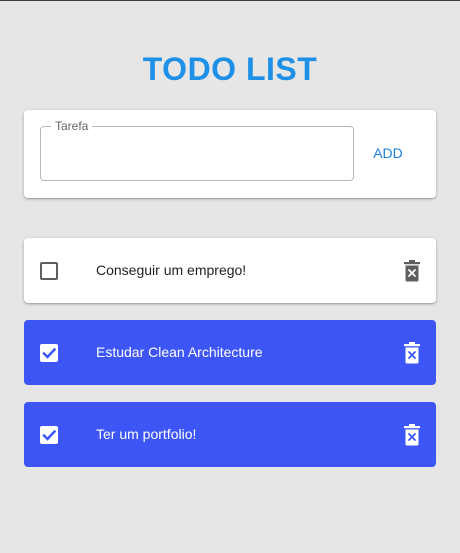 This screenshot has width=460, height=553. What do you see at coordinates (230, 69) in the screenshot?
I see `page-title: TODO LIST` at bounding box center [230, 69].